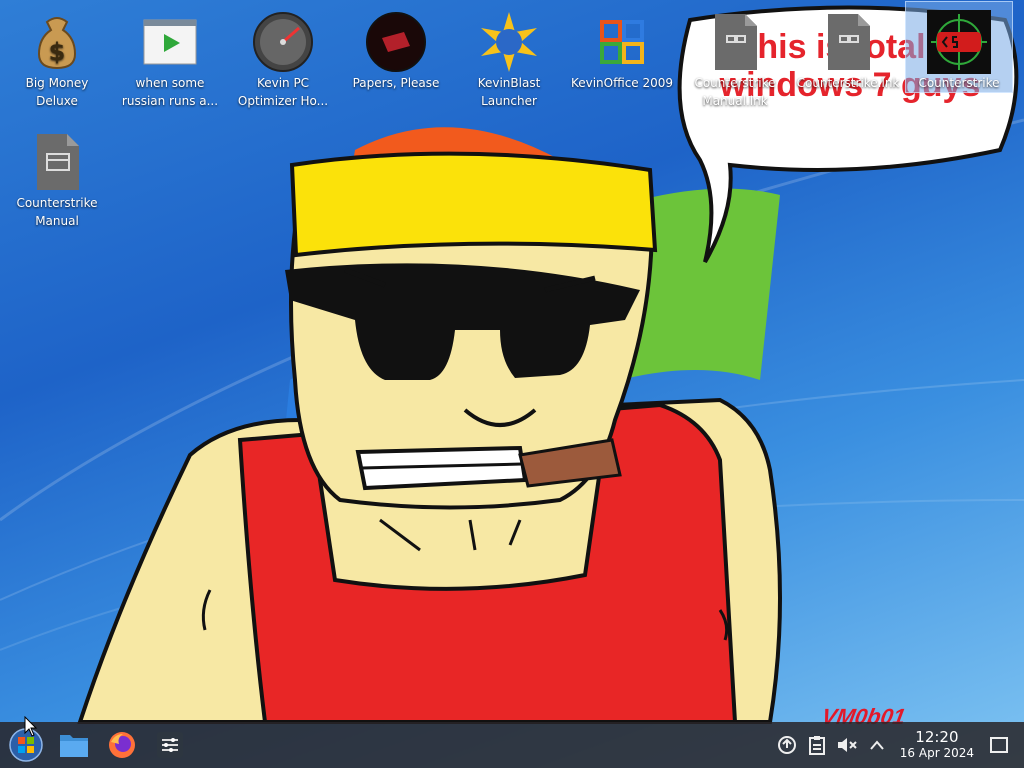 The height and width of the screenshot is (768, 1024). I want to click on taskbar-clock: 12:20 16 Apr 2024, so click(937, 745).